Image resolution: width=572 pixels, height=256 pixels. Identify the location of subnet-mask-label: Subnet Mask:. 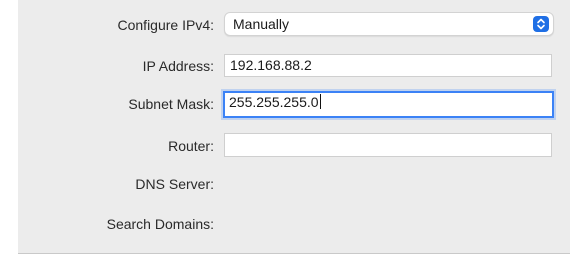
(171, 104).